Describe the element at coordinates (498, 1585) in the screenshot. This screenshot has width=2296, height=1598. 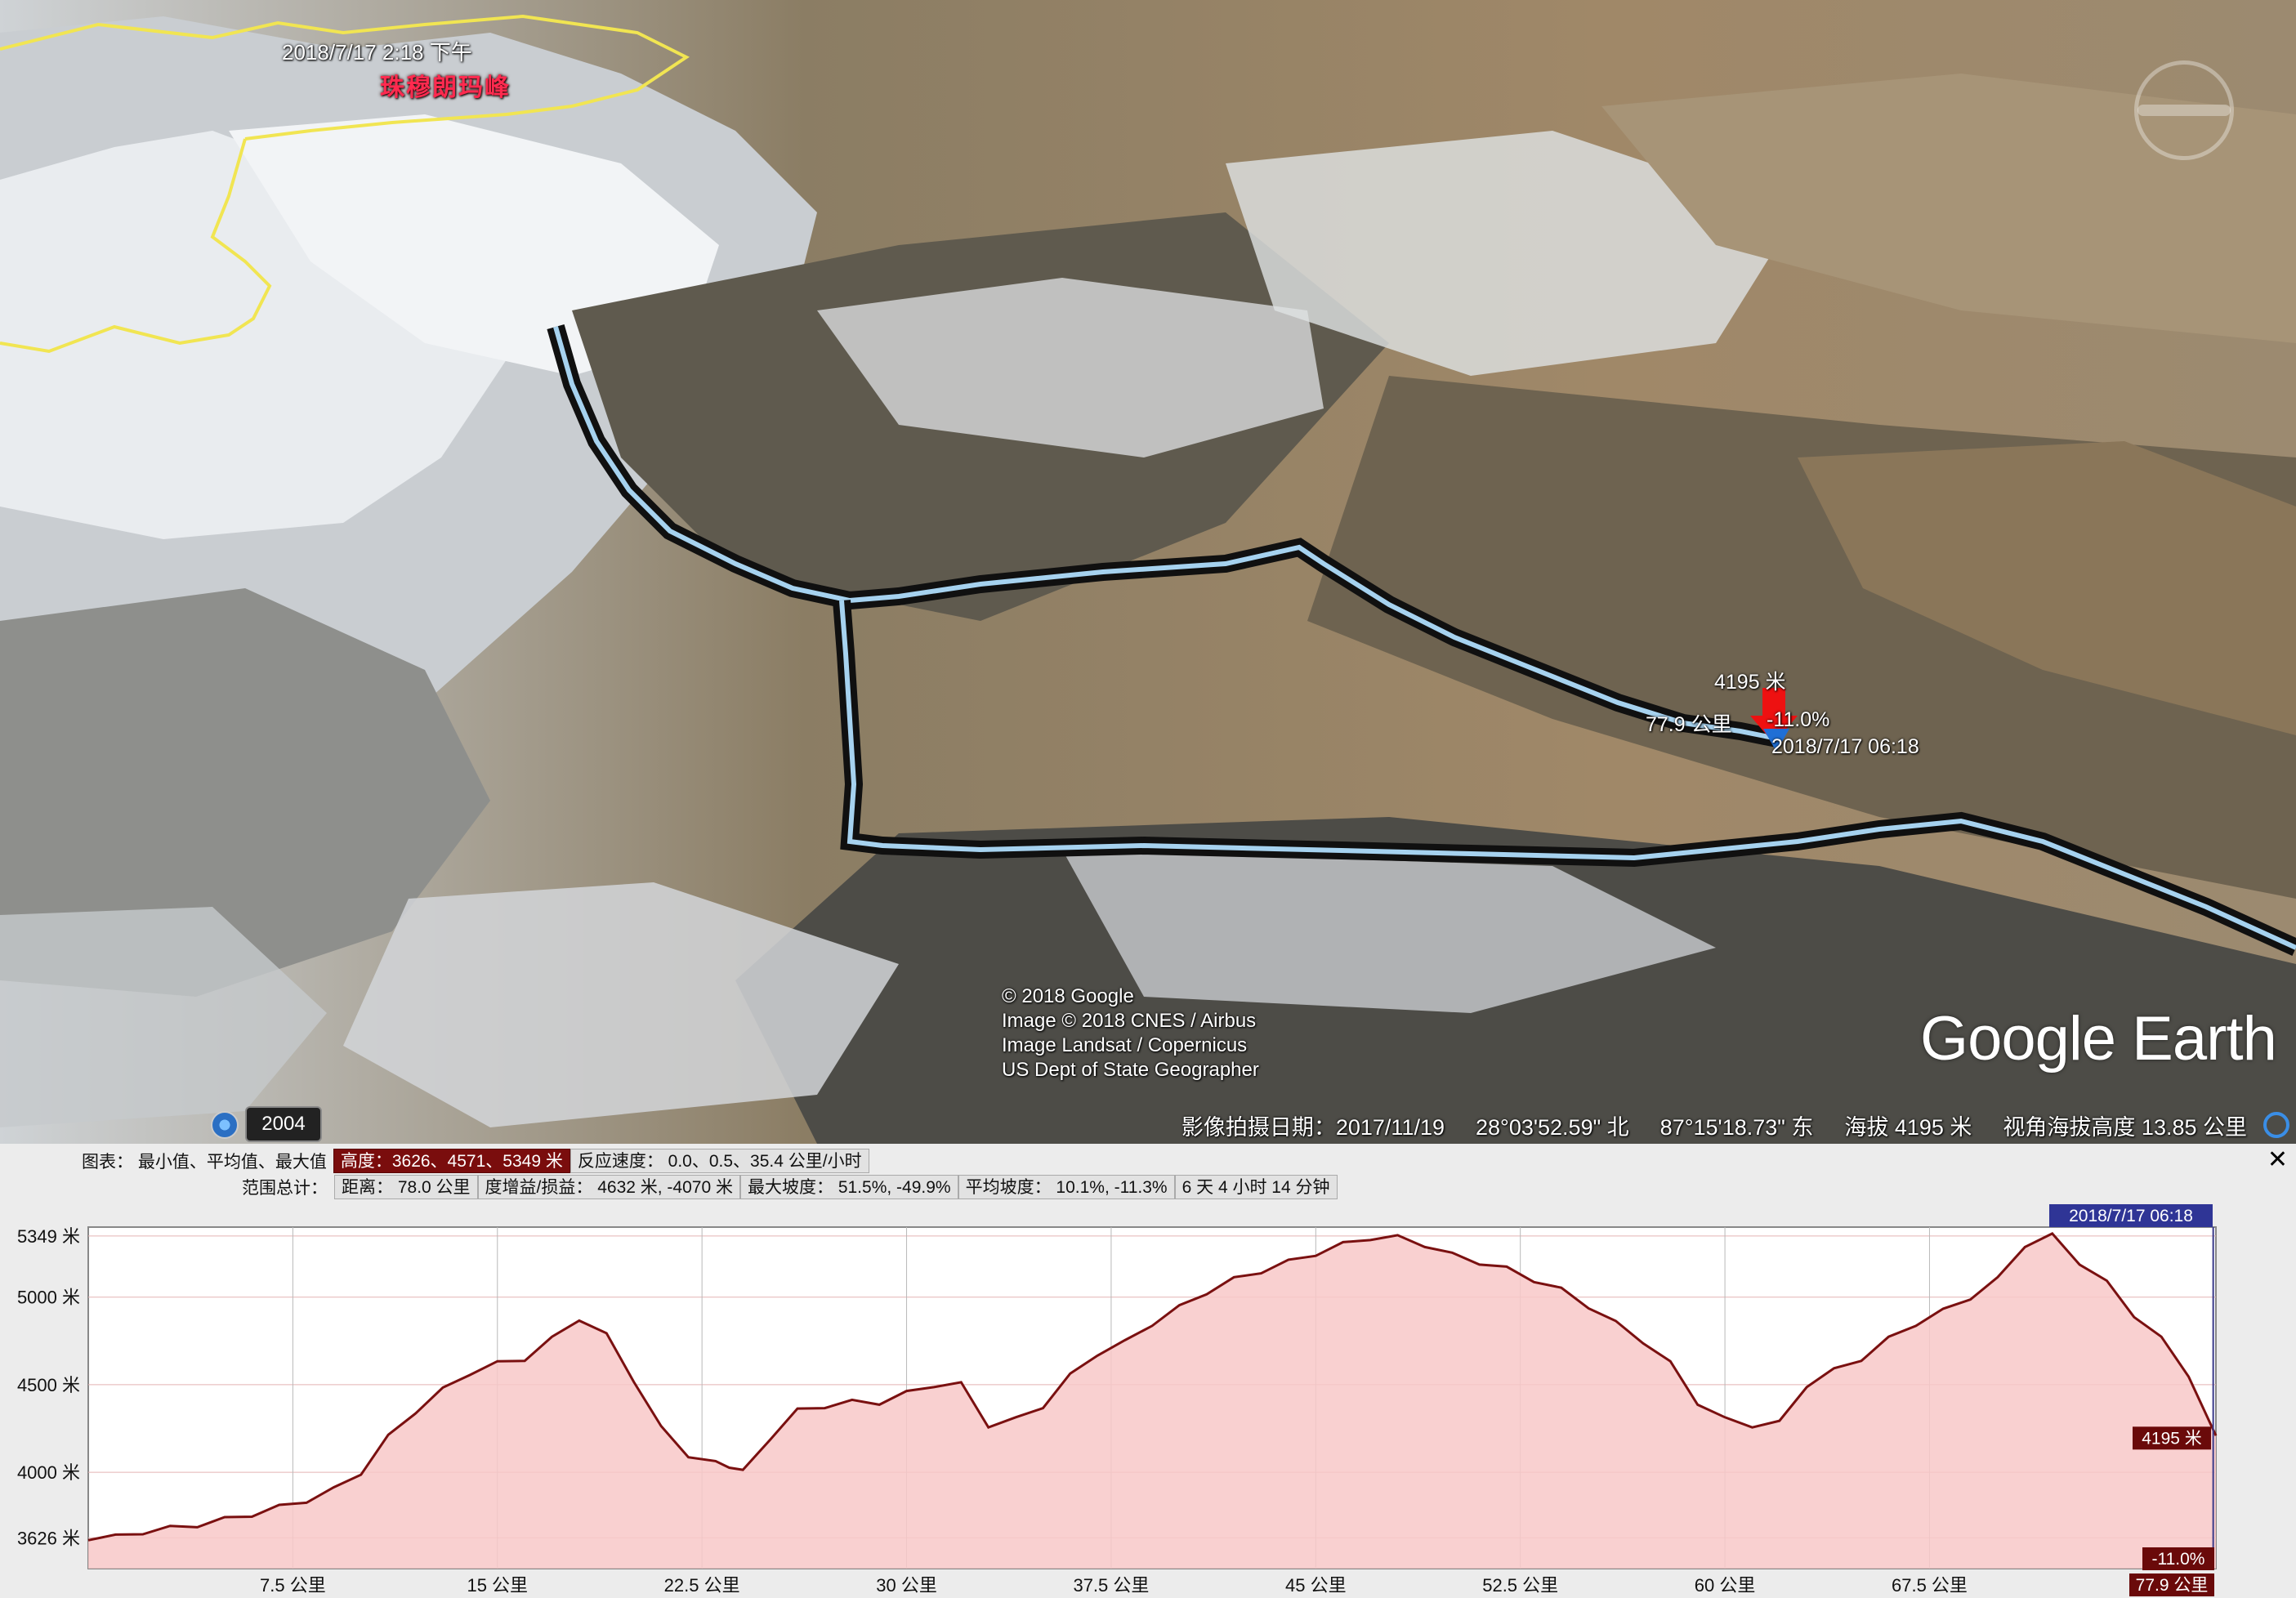
I see `x-tick-label: 15 公里` at that location.